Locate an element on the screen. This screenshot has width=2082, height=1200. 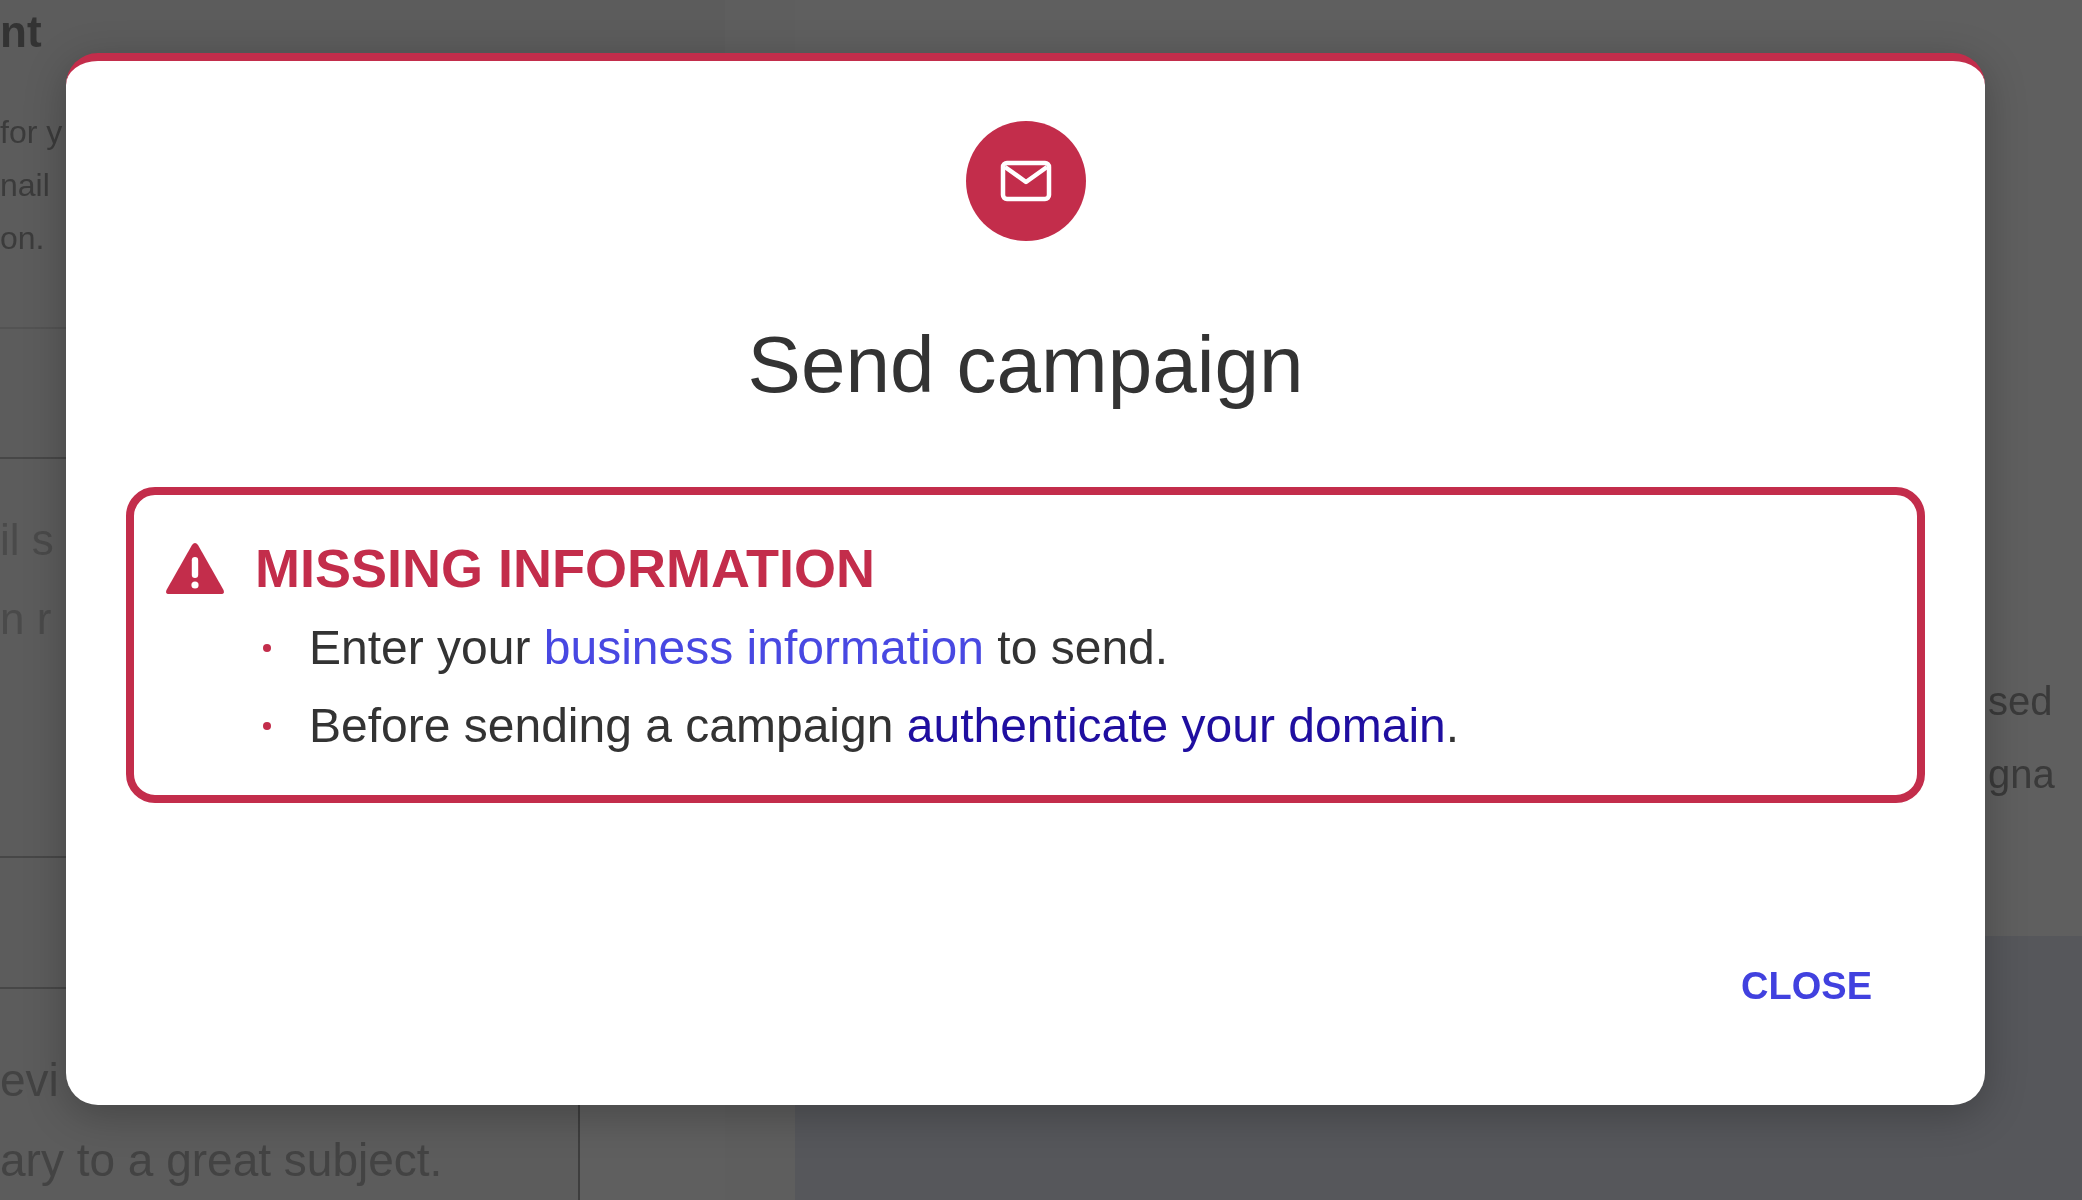
text-link: business information is located at coordinates (763, 647).